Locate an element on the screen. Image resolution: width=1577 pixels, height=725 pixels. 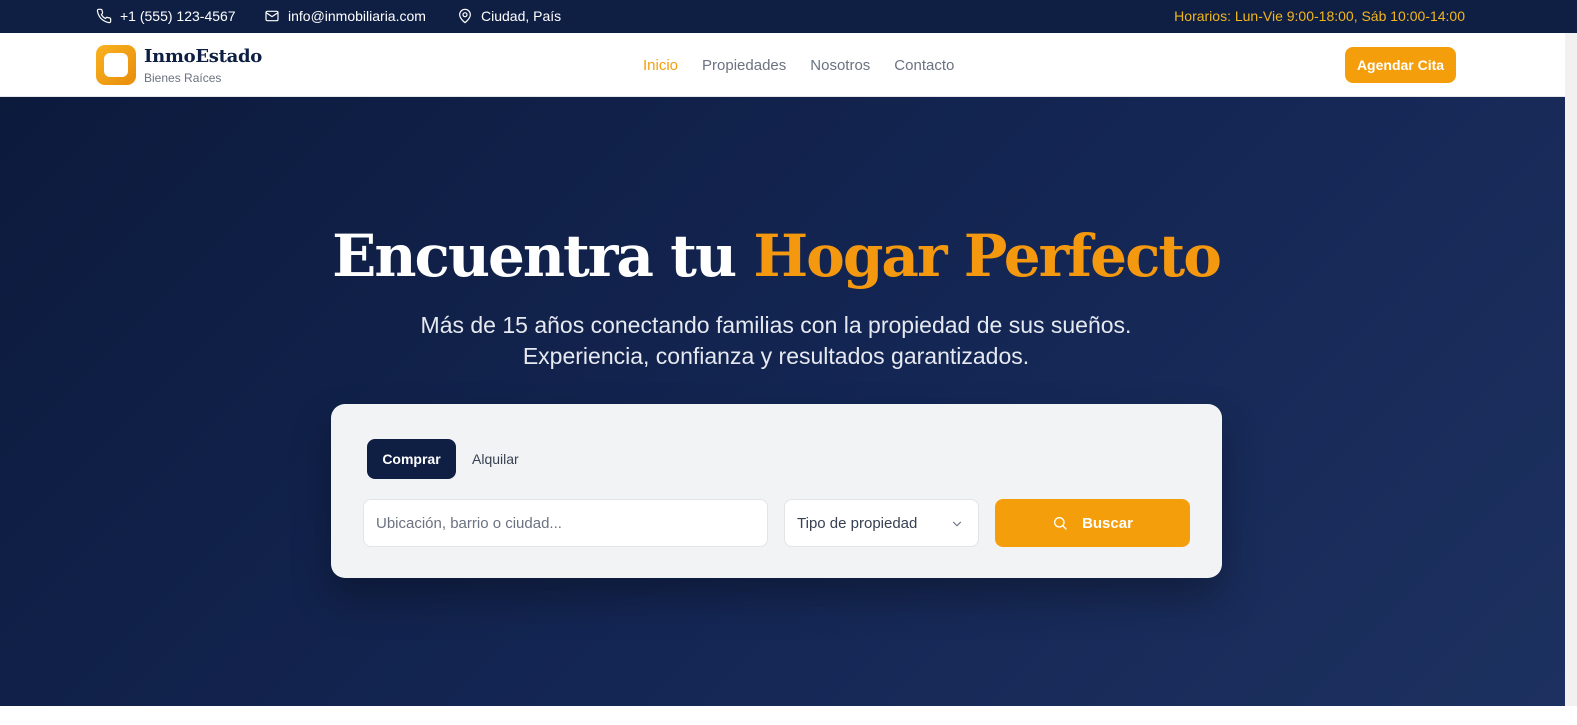
scrollbar is located at coordinates (1571, 369).